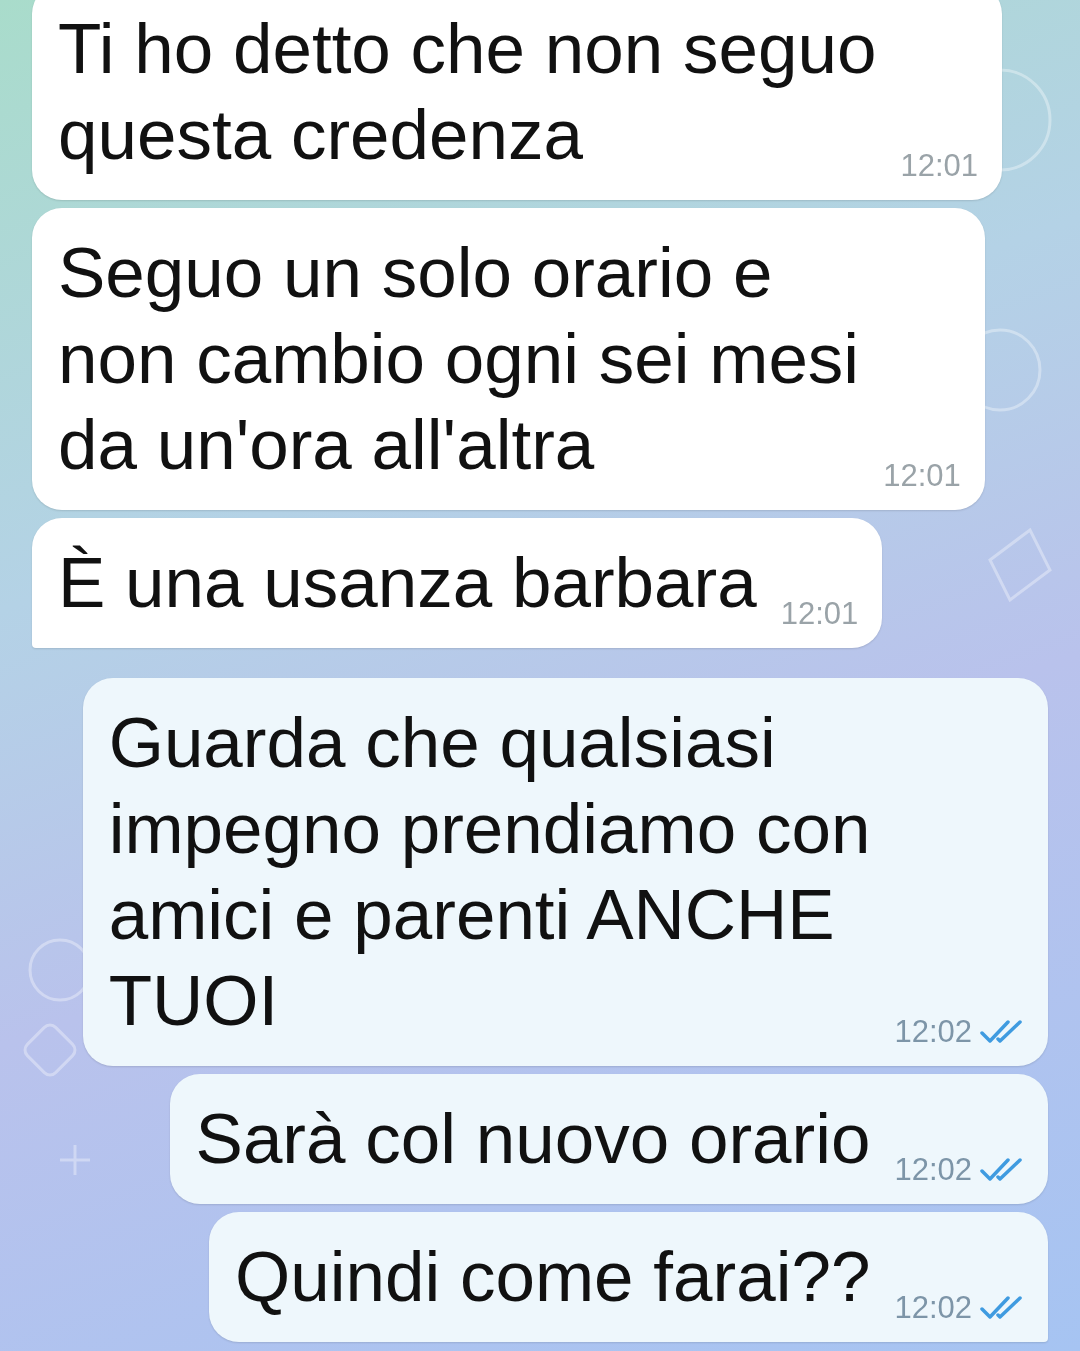  What do you see at coordinates (407, 583) in the screenshot?
I see `message-text: È una usanza barbara` at bounding box center [407, 583].